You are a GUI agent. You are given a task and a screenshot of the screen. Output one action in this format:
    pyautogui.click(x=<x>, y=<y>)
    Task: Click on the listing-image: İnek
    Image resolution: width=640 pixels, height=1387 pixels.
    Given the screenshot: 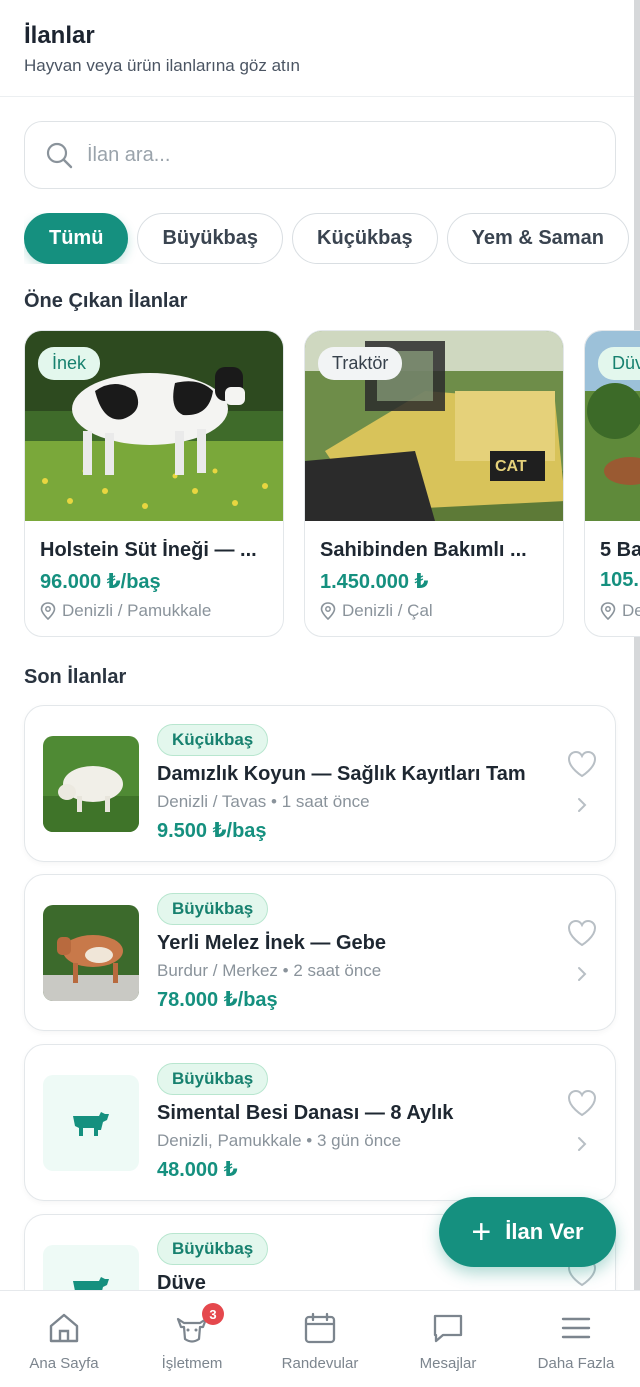 What is the action you would take?
    pyautogui.click(x=154, y=426)
    